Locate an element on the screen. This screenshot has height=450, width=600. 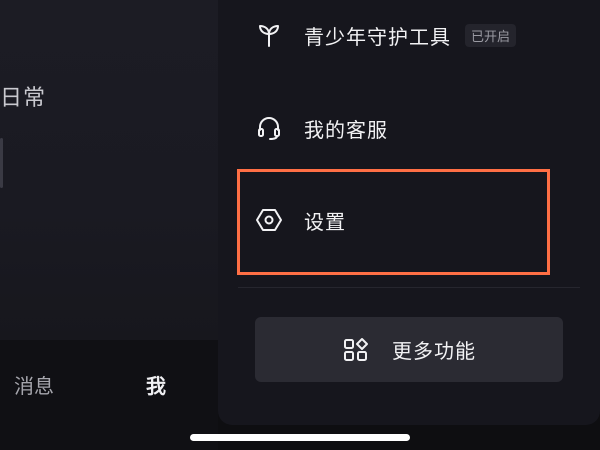
apps-grid-icon is located at coordinates (356, 350).